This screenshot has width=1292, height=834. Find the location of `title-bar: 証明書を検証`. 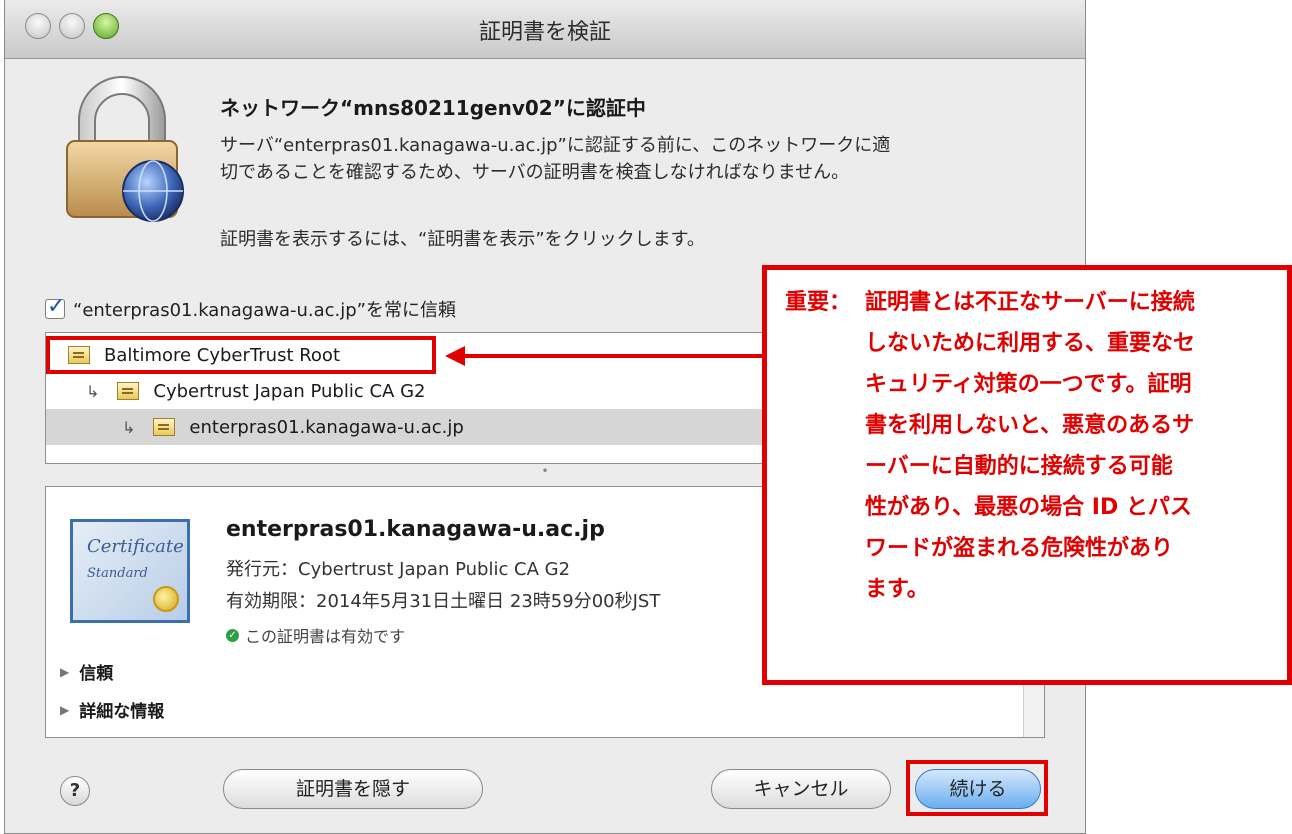

title-bar: 証明書を検証 is located at coordinates (545, 29).